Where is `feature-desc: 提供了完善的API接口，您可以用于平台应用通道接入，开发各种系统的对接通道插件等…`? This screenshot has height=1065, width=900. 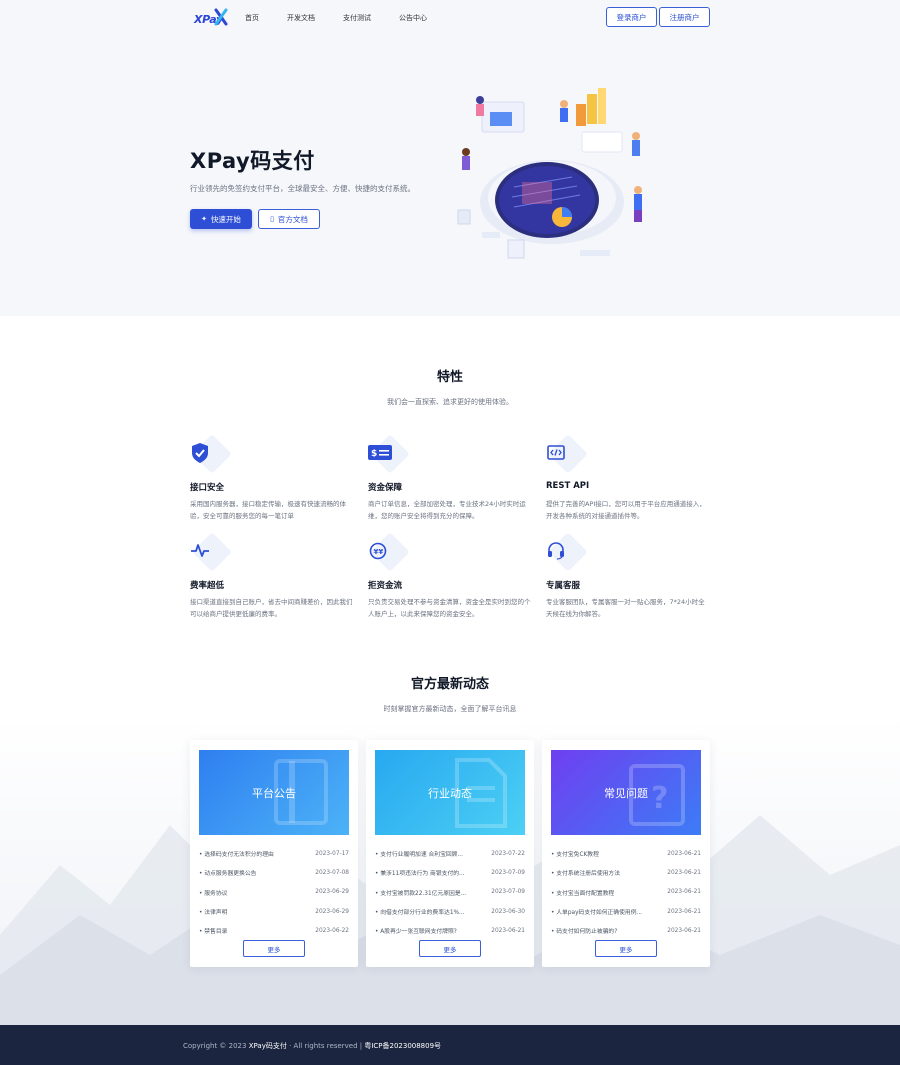
feature-desc: 提供了完善的API接口，您可以用于平台应用通道接入，开发各种系统的对接通道插件等… is located at coordinates (626, 510).